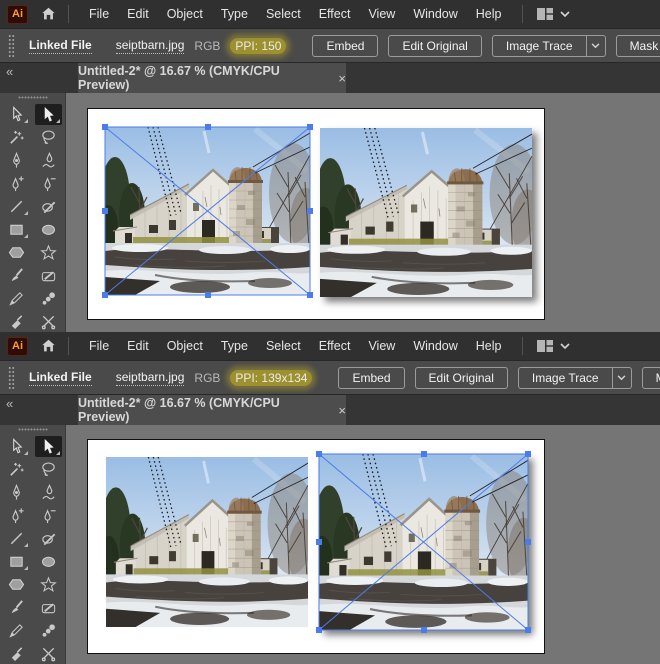  I want to click on placed-image-right, so click(426, 212).